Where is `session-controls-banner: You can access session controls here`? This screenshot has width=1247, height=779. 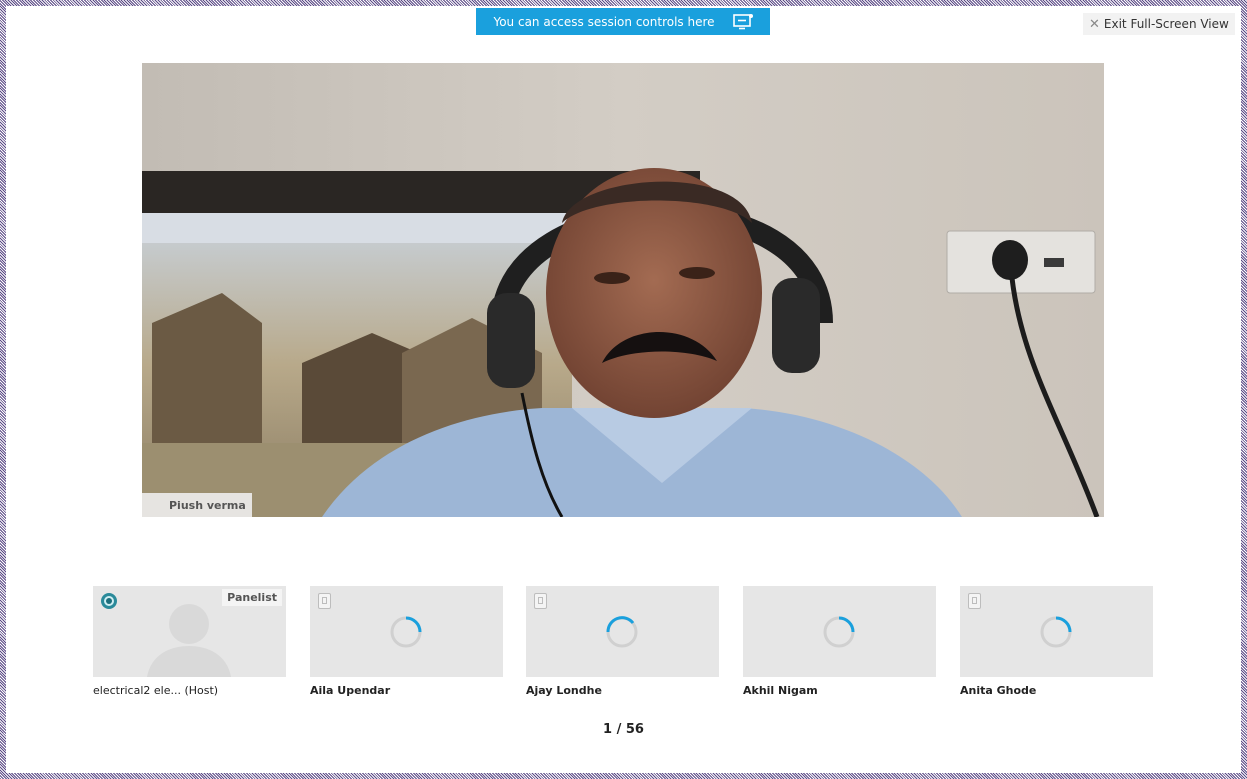 session-controls-banner: You can access session controls here is located at coordinates (623, 21).